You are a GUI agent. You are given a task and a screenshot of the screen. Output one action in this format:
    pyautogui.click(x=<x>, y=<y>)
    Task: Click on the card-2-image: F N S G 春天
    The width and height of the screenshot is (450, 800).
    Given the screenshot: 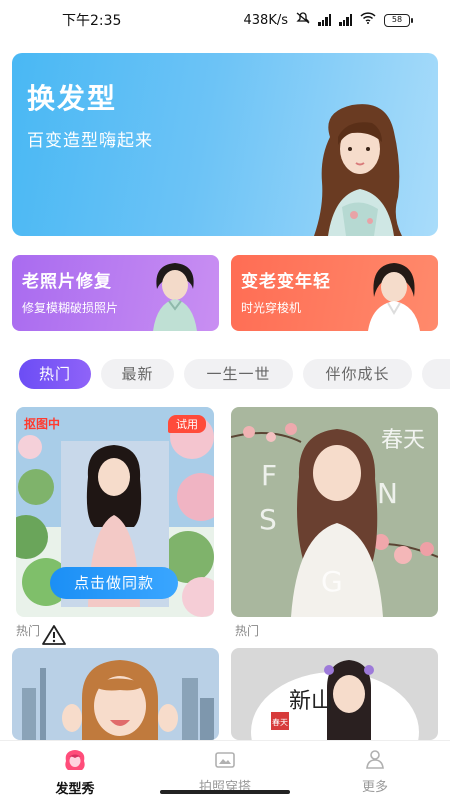 What is the action you would take?
    pyautogui.click(x=334, y=512)
    